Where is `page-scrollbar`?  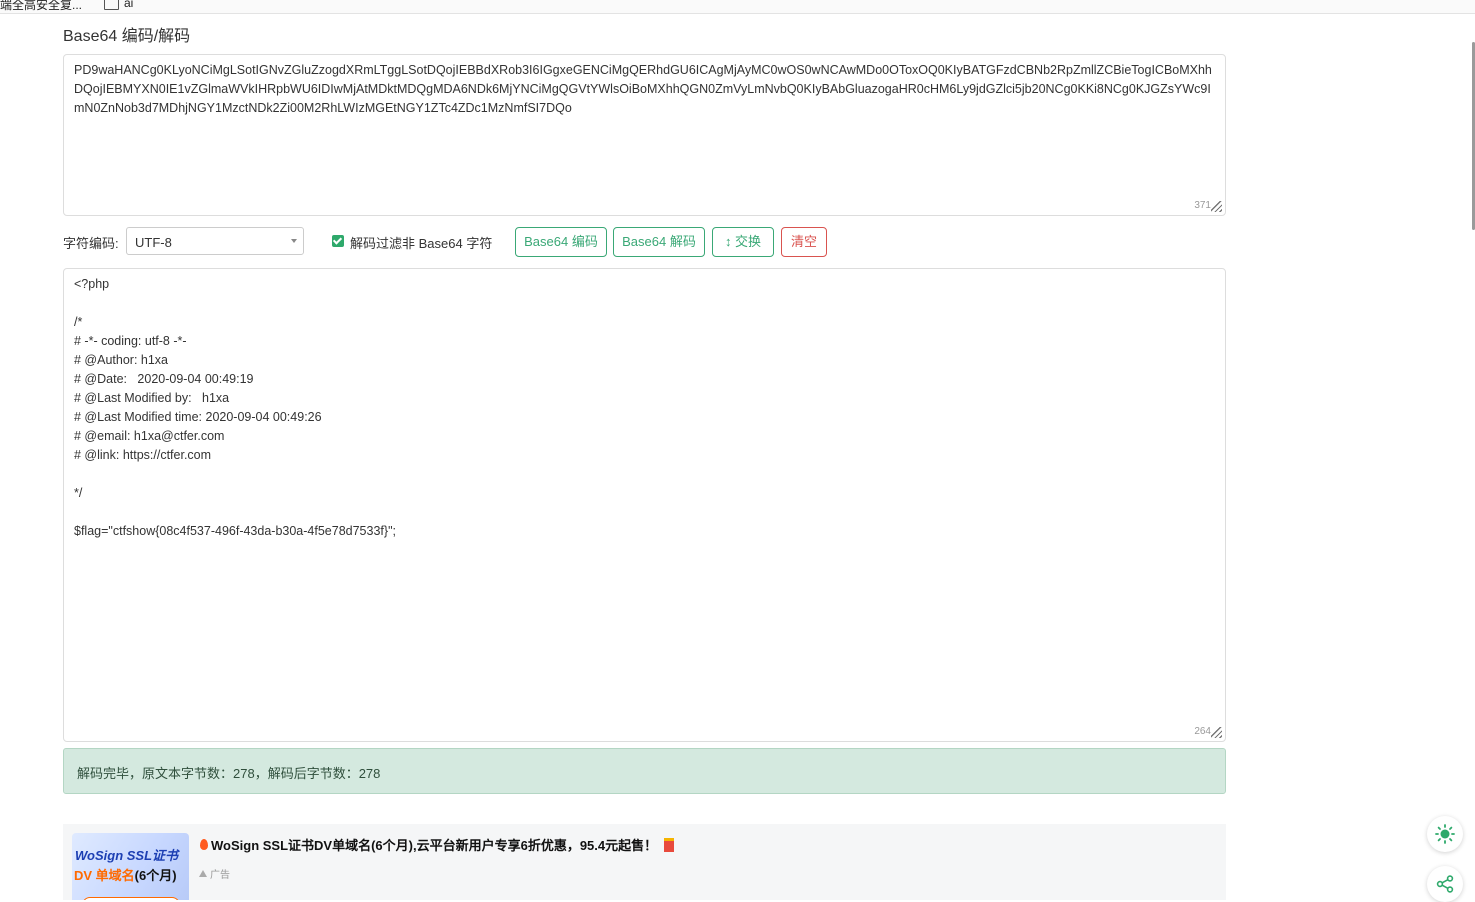 page-scrollbar is located at coordinates (1473, 457).